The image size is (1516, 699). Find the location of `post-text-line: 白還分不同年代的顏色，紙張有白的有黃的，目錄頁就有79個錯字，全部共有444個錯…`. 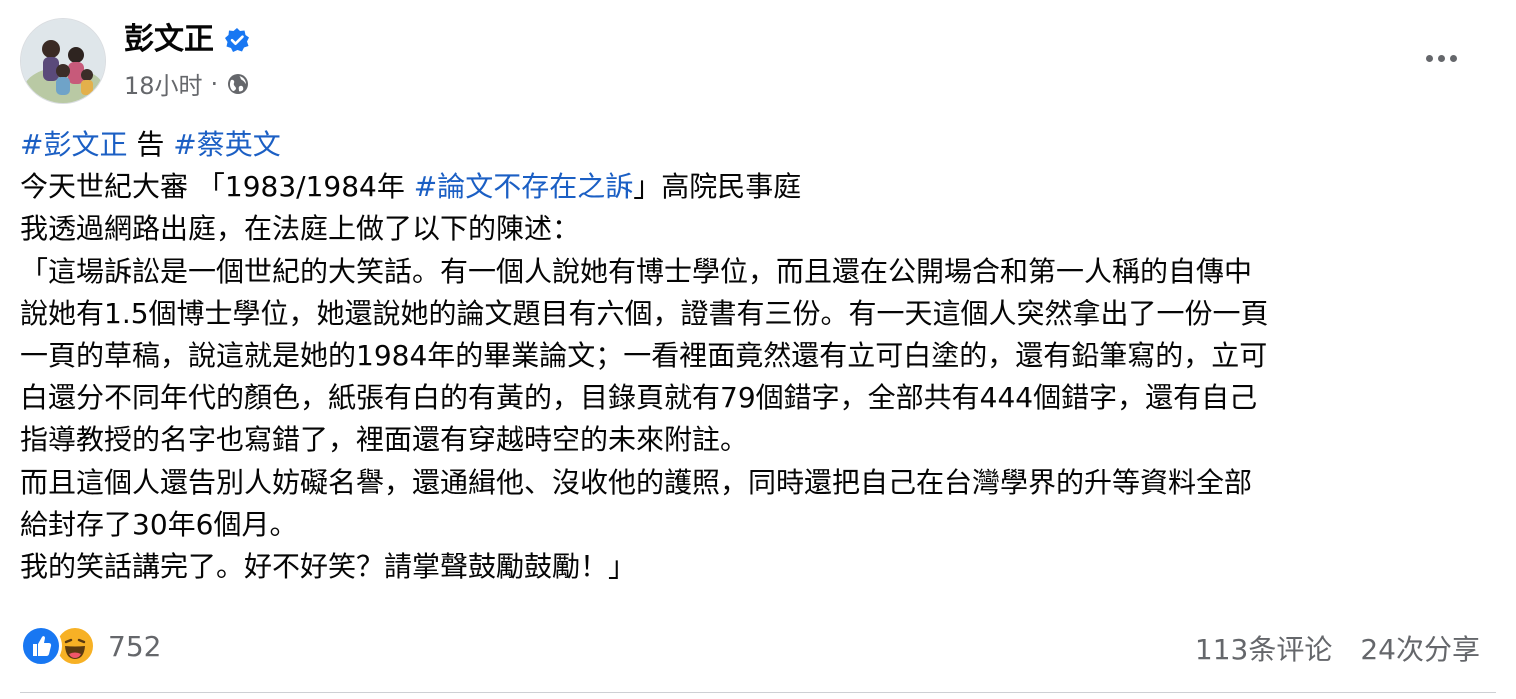

post-text-line: 白還分不同年代的顏色，紙張有白的有黃的，目錄頁就有79個錯字，全部共有444個錯… is located at coordinates (760, 398).